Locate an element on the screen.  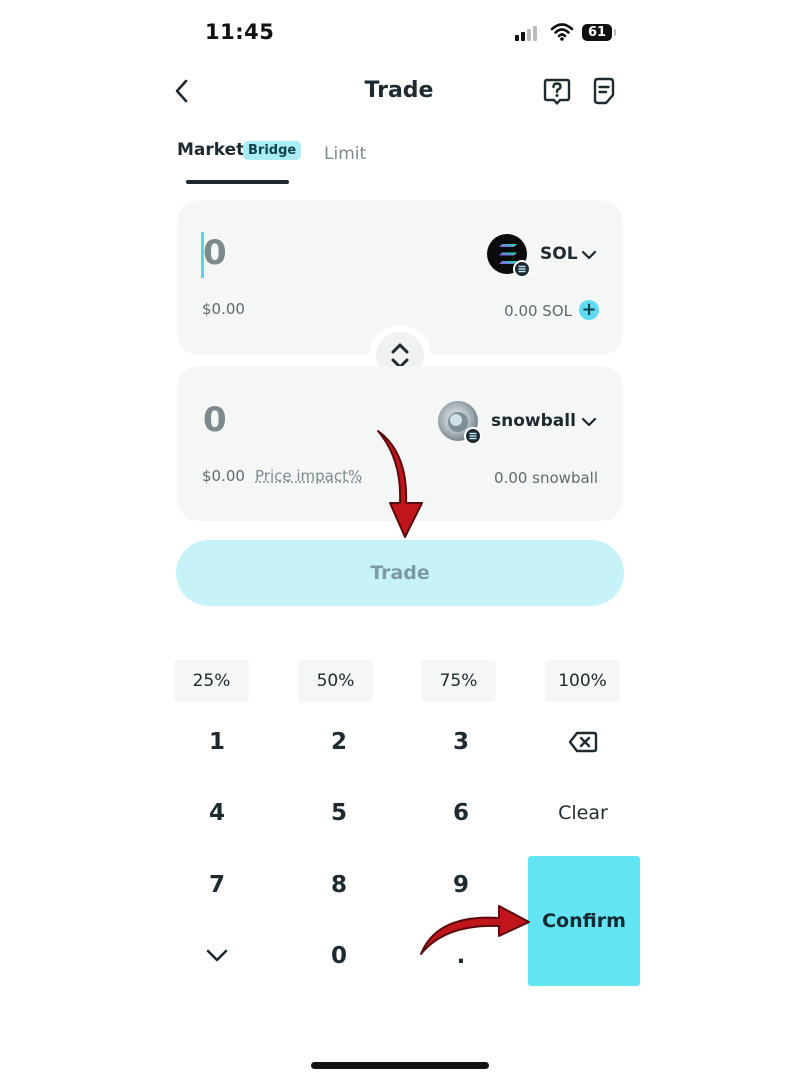
percent-75-button: 75% is located at coordinates (458, 681).